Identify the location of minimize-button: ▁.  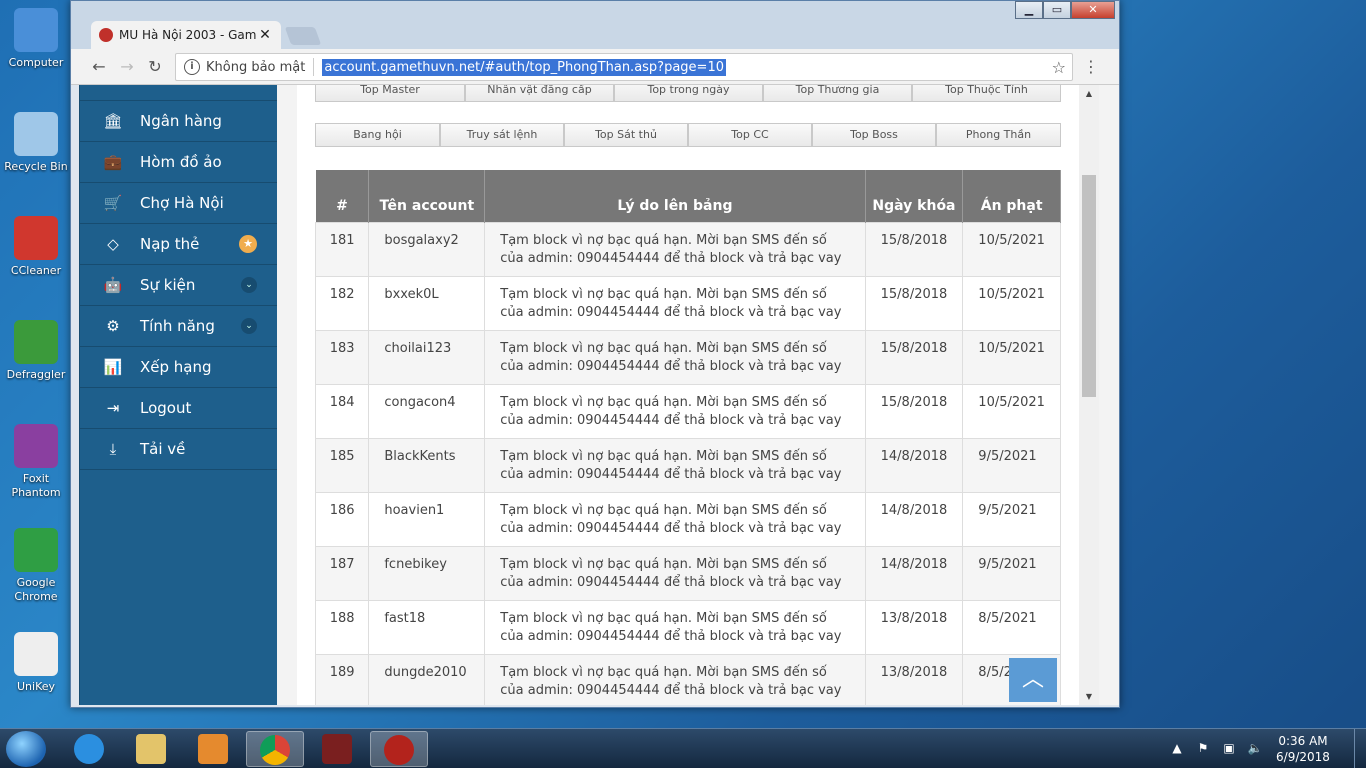
(1029, 10).